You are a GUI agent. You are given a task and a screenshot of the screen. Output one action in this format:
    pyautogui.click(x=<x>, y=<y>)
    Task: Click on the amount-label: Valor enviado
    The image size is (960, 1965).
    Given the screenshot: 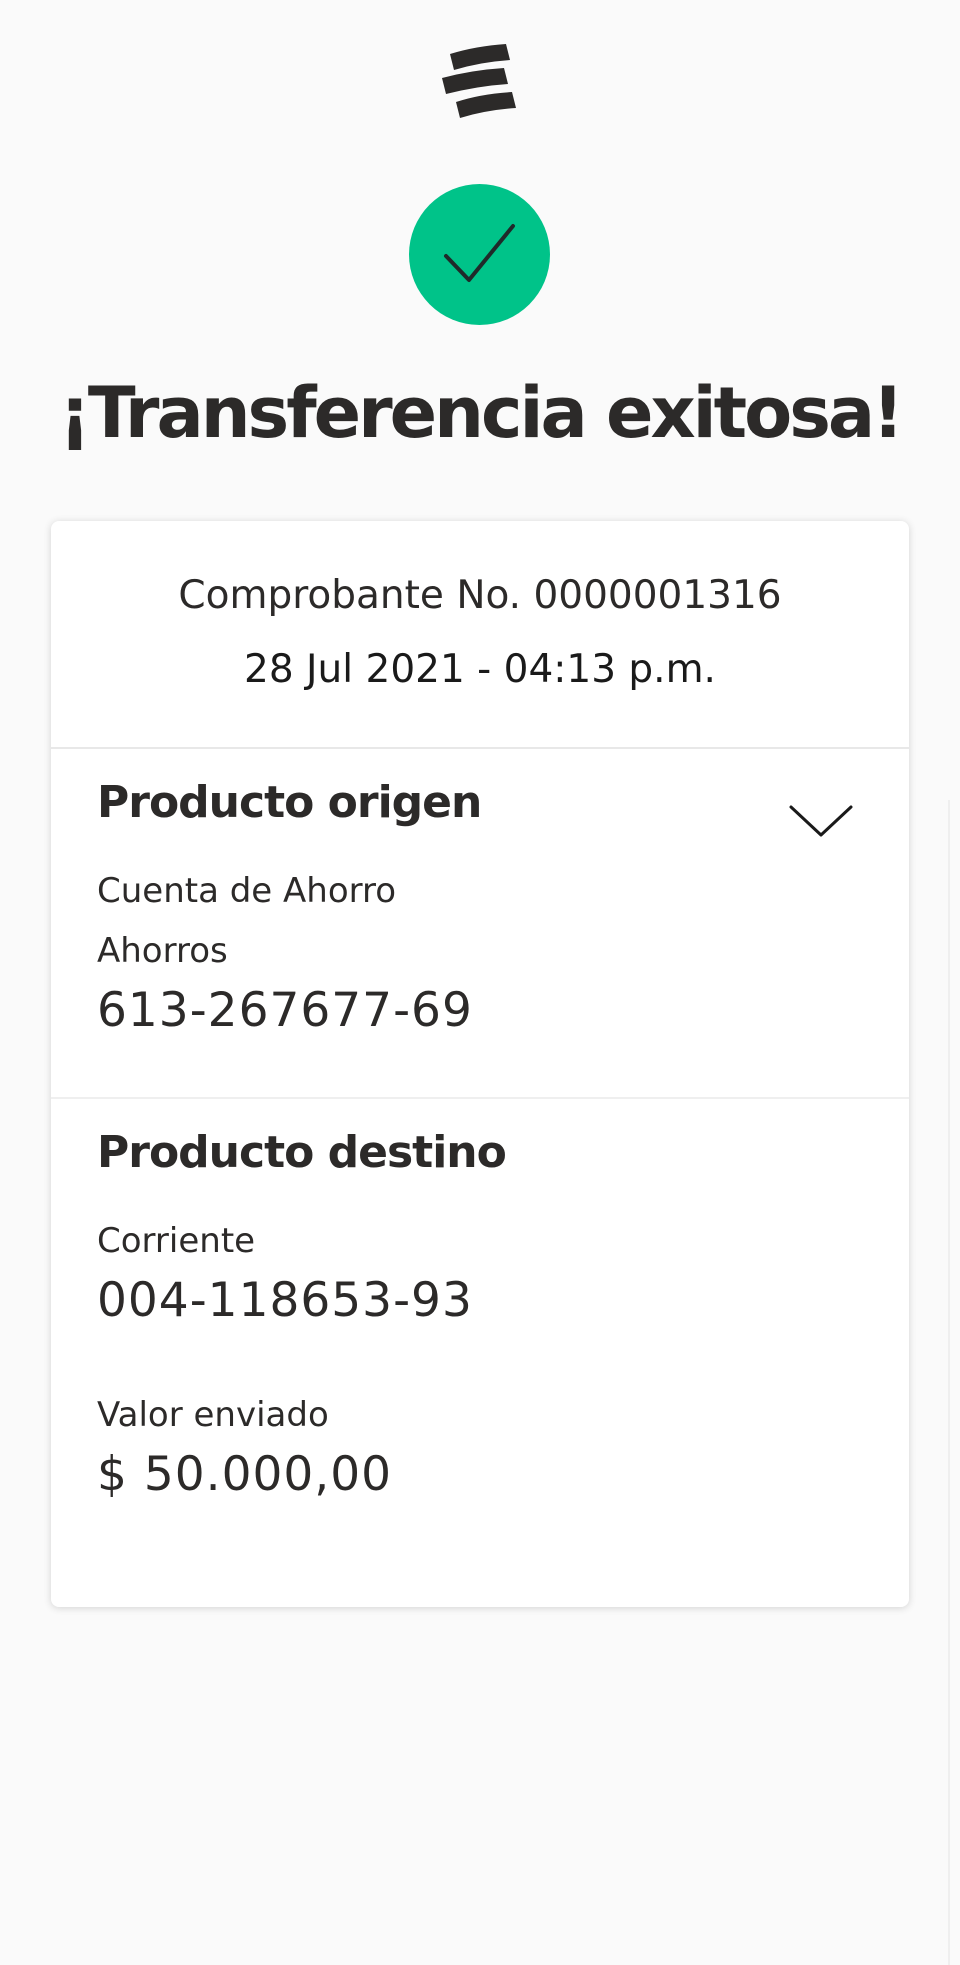 What is the action you would take?
    pyautogui.click(x=213, y=1415)
    